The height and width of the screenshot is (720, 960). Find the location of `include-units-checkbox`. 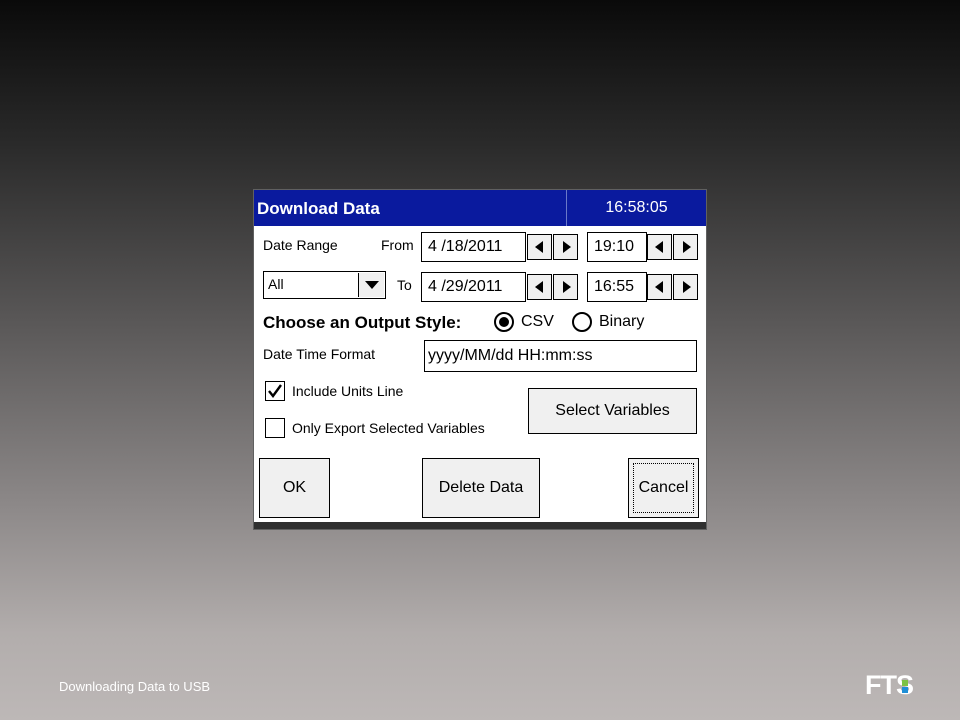

include-units-checkbox is located at coordinates (275, 391).